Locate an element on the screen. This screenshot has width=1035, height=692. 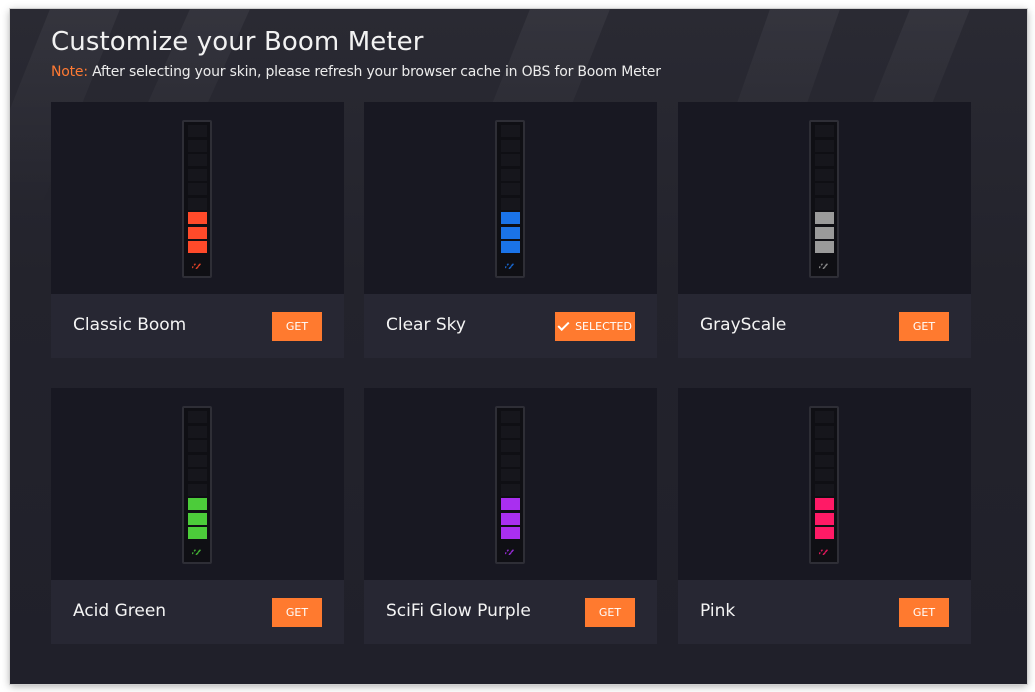
skin-card-classic-boom: Classic Boom GET is located at coordinates (197, 230).